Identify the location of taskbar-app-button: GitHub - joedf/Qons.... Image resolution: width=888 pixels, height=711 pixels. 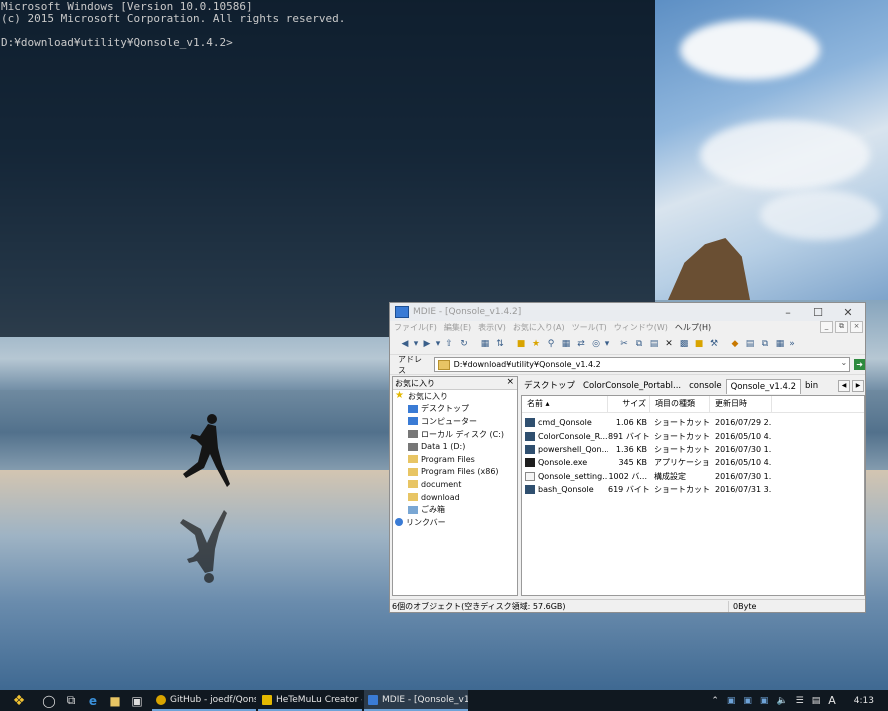
(204, 700).